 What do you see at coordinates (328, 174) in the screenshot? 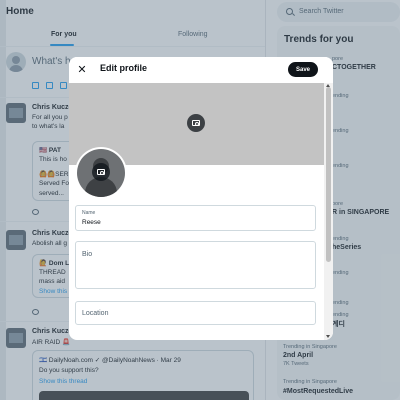
I see `scrollbar-thumb` at bounding box center [328, 174].